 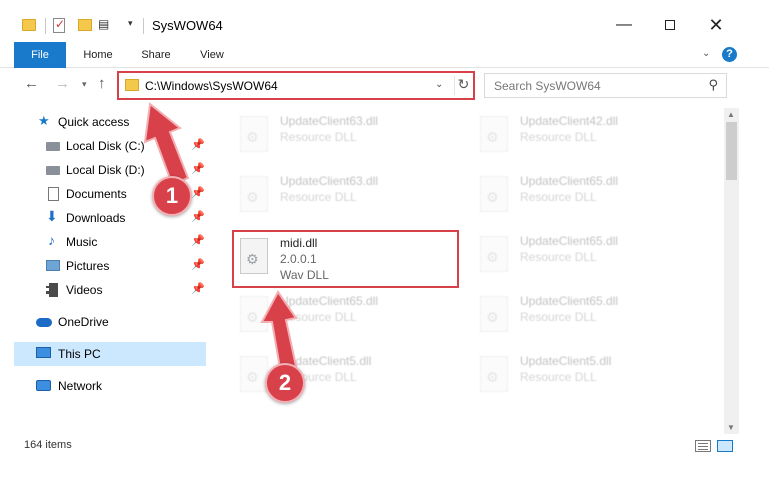 I want to click on up-button: ↑, so click(x=102, y=83).